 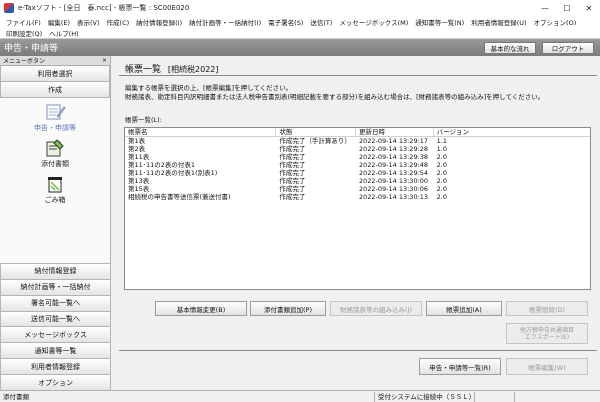 I want to click on table-cell: 2022-09-14 13:29:54, so click(x=394, y=173).